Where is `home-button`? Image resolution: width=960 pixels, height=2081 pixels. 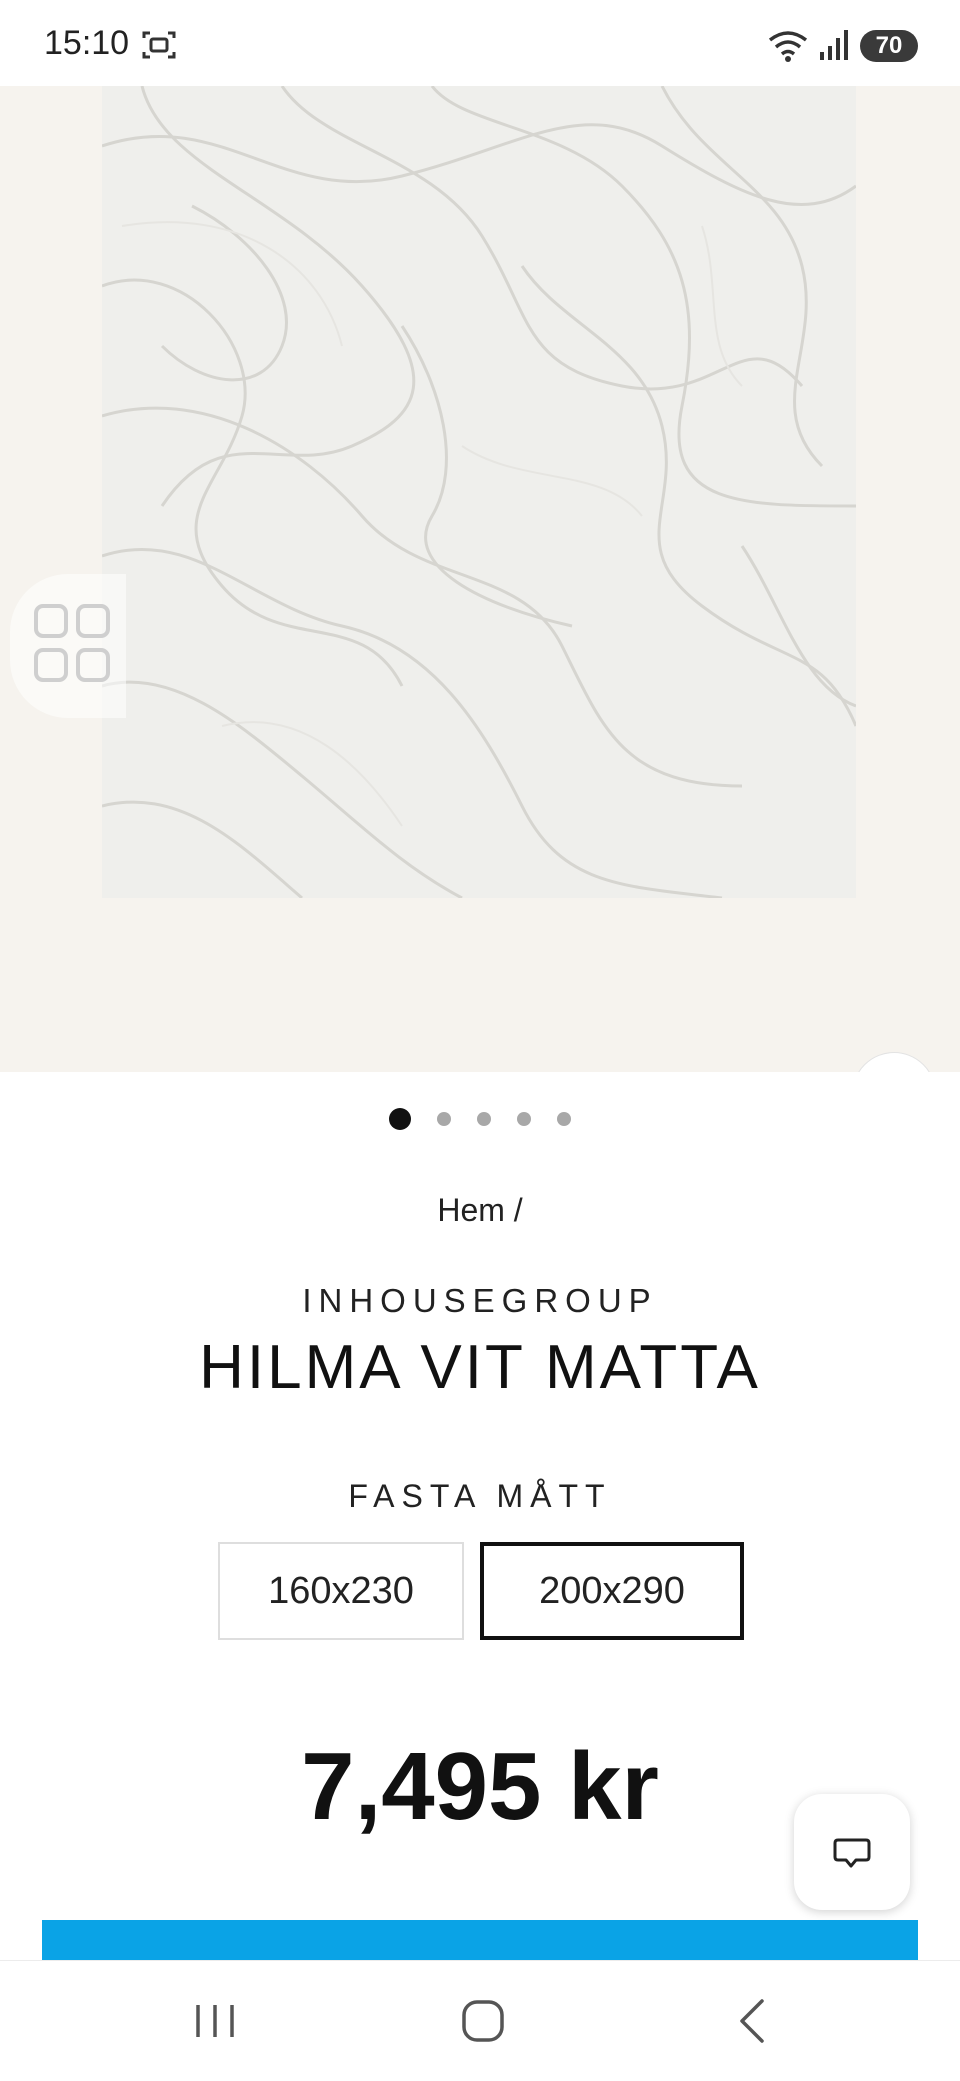
home-button is located at coordinates (483, 2021).